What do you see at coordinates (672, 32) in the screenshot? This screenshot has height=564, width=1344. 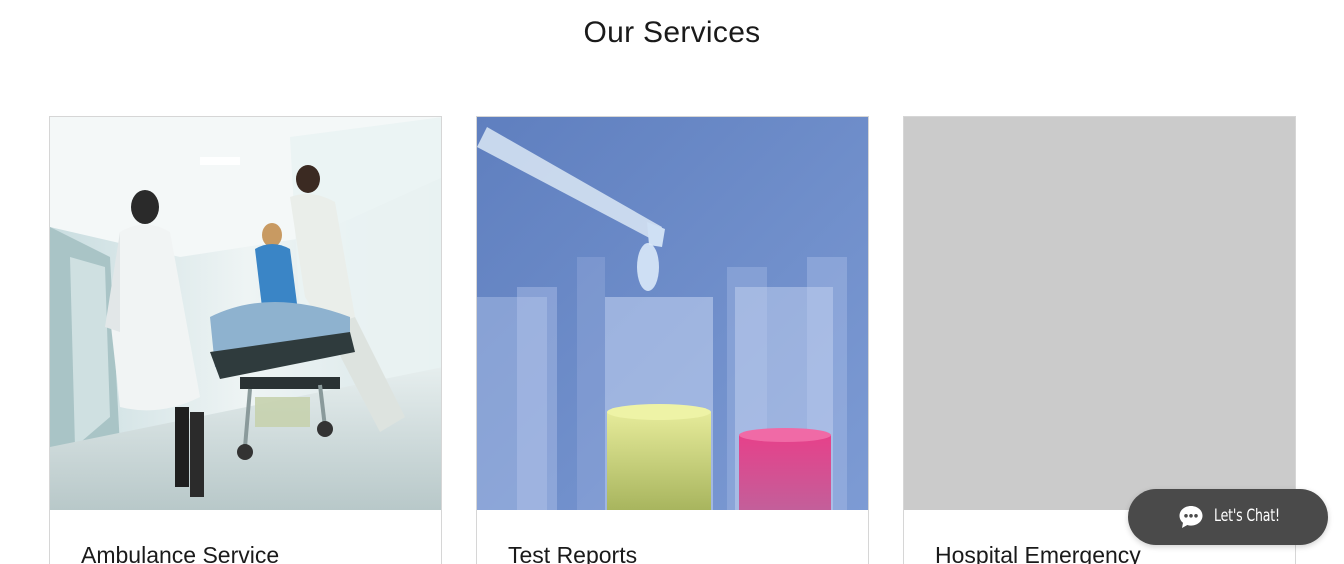 I see `section-title: Our Services` at bounding box center [672, 32].